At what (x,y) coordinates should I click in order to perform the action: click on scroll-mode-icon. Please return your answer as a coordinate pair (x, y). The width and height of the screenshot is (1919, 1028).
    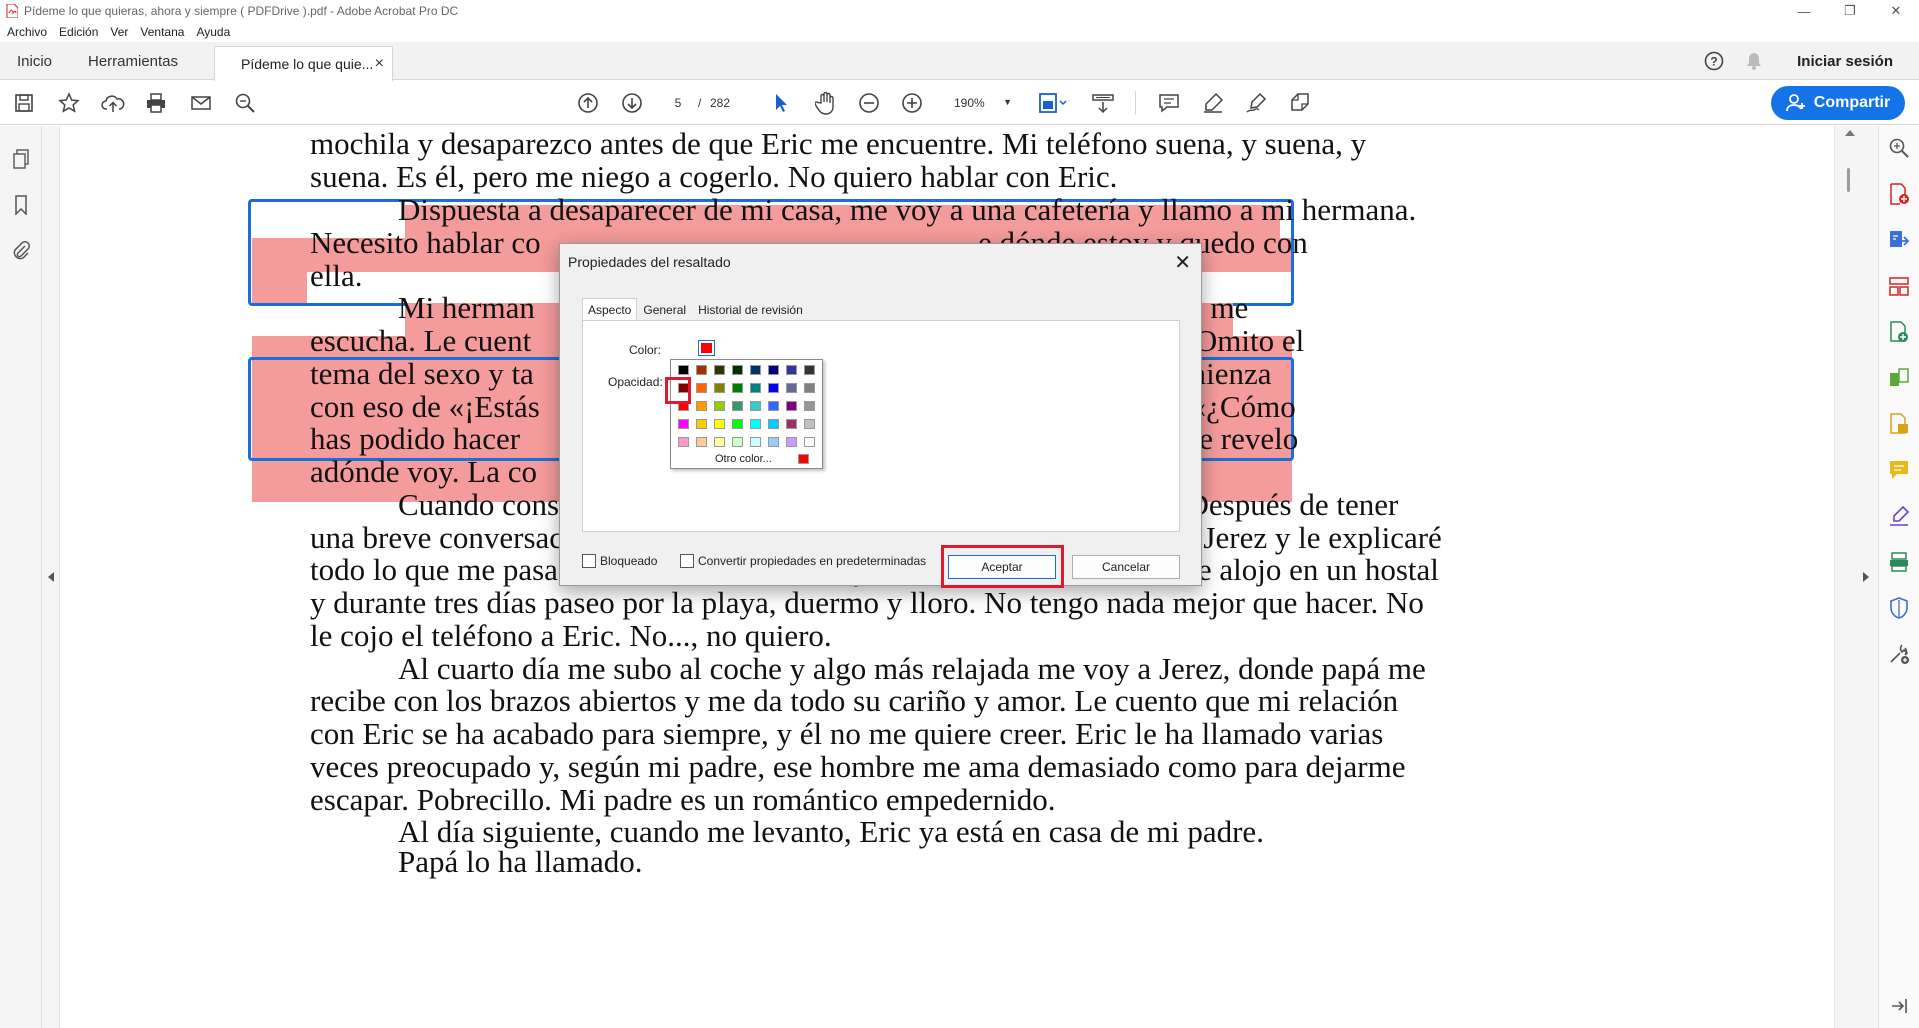
    Looking at the image, I should click on (1103, 103).